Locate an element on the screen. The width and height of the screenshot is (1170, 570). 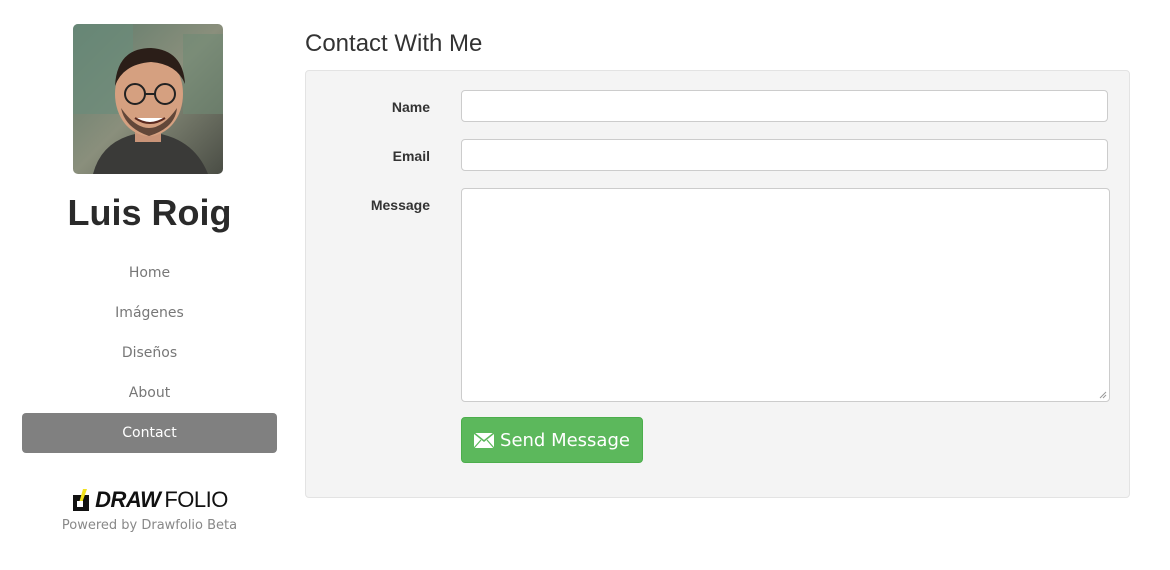
drawfolio-logo: DRAW FOLIO is located at coordinates (149, 500).